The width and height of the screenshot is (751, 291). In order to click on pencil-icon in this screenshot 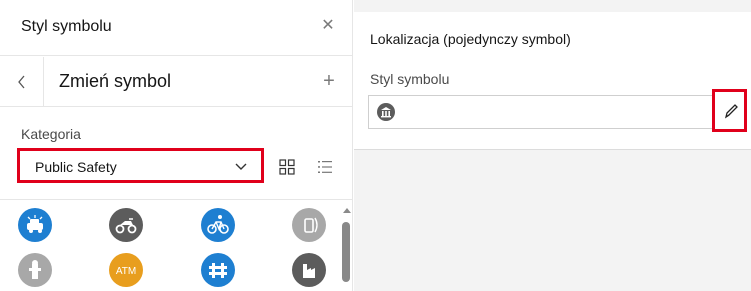, I will do `click(731, 111)`.